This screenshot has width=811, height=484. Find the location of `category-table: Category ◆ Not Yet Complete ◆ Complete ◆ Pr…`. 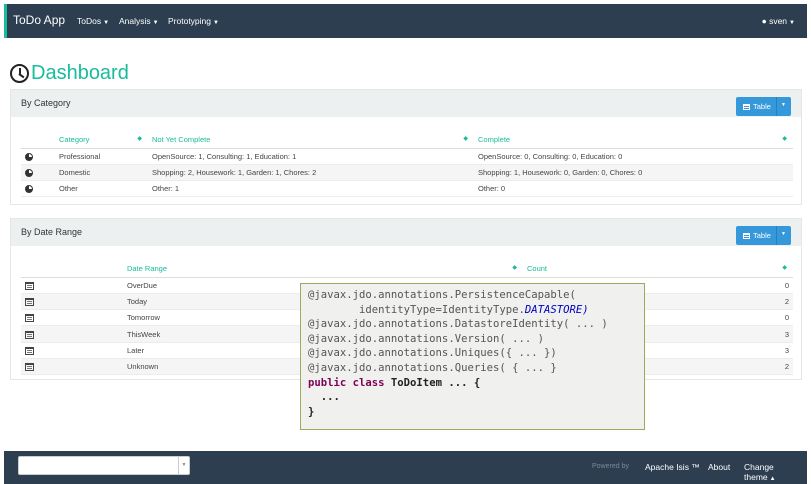

category-table: Category ◆ Not Yet Complete ◆ Complete ◆ Pr… is located at coordinates (407, 165).